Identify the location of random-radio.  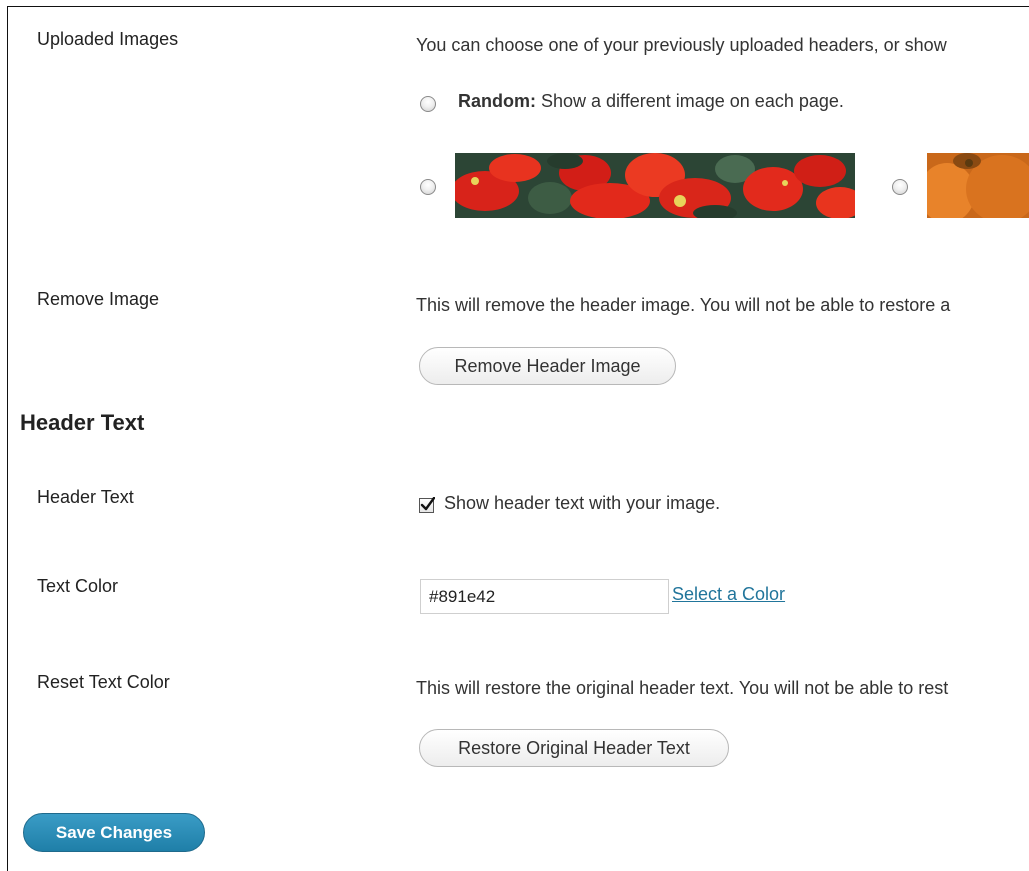
(428, 104).